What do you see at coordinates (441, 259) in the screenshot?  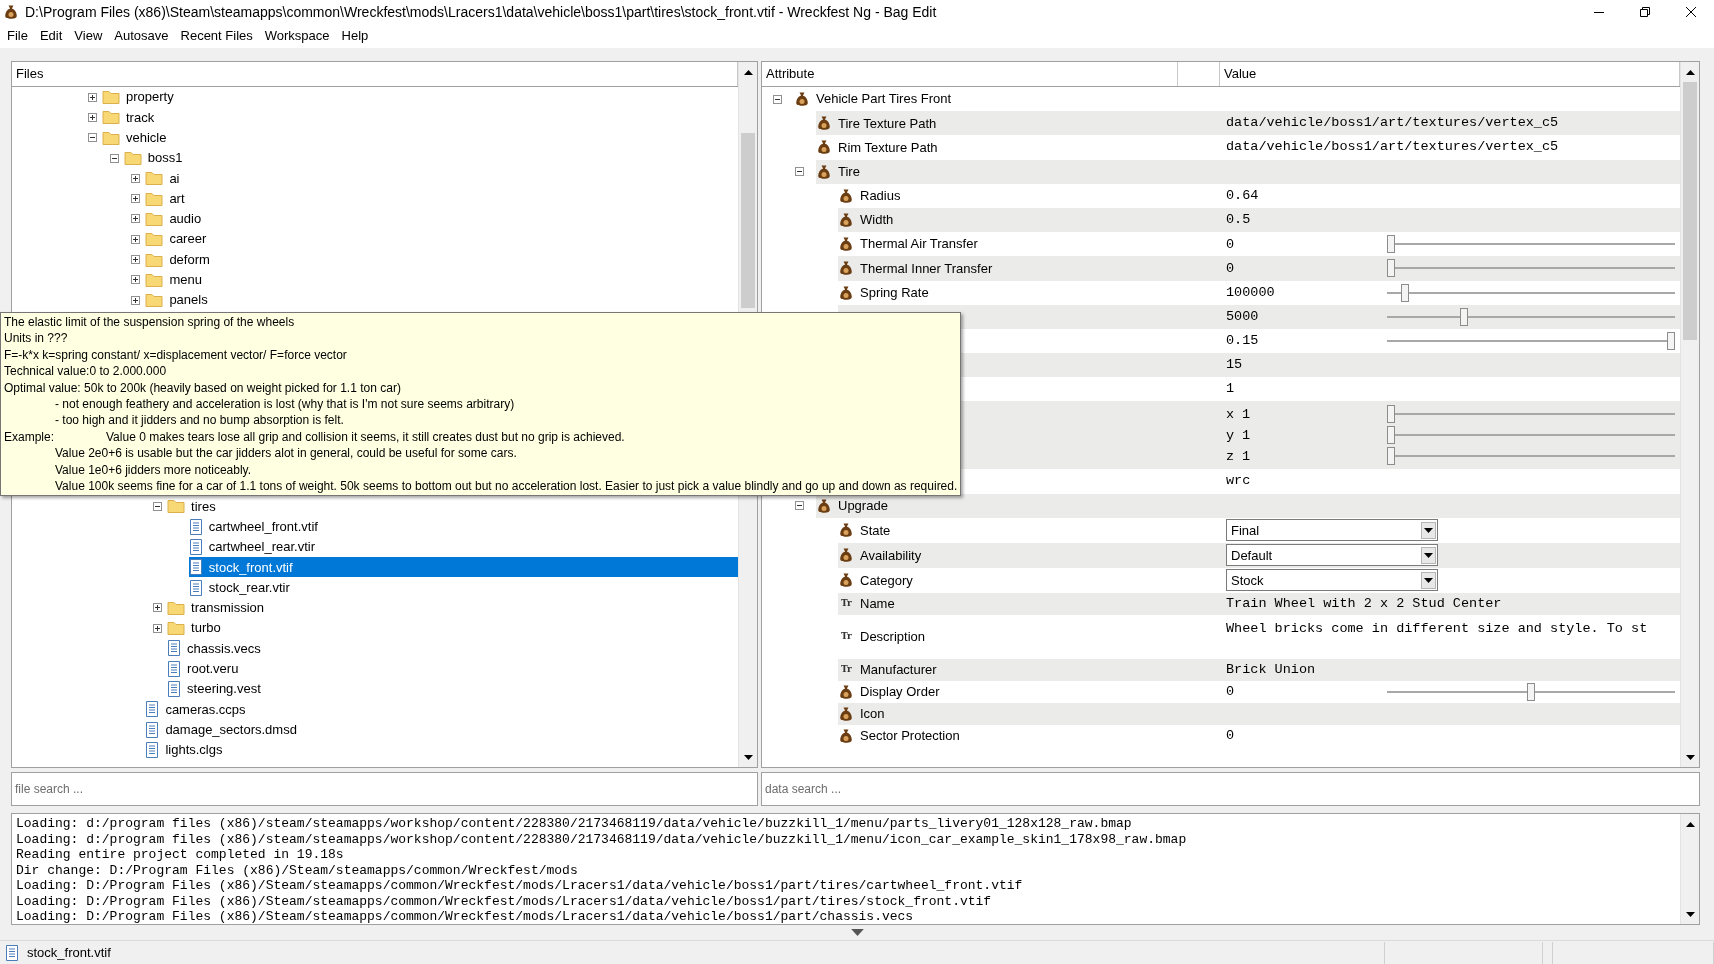 I see `tree-item: deform` at bounding box center [441, 259].